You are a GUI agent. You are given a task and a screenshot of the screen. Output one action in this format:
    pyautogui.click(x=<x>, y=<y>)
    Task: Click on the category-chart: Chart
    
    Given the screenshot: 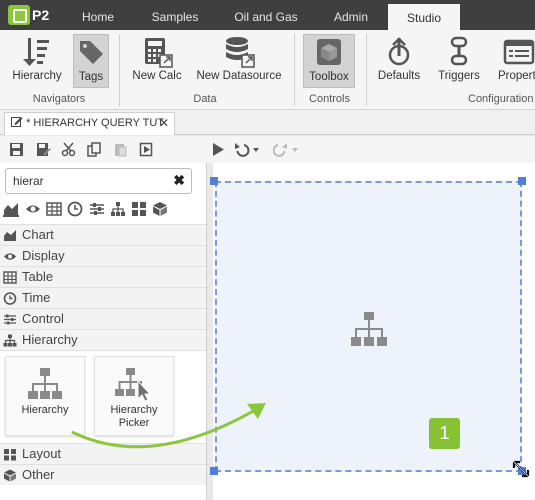 What is the action you would take?
    pyautogui.click(x=103, y=234)
    